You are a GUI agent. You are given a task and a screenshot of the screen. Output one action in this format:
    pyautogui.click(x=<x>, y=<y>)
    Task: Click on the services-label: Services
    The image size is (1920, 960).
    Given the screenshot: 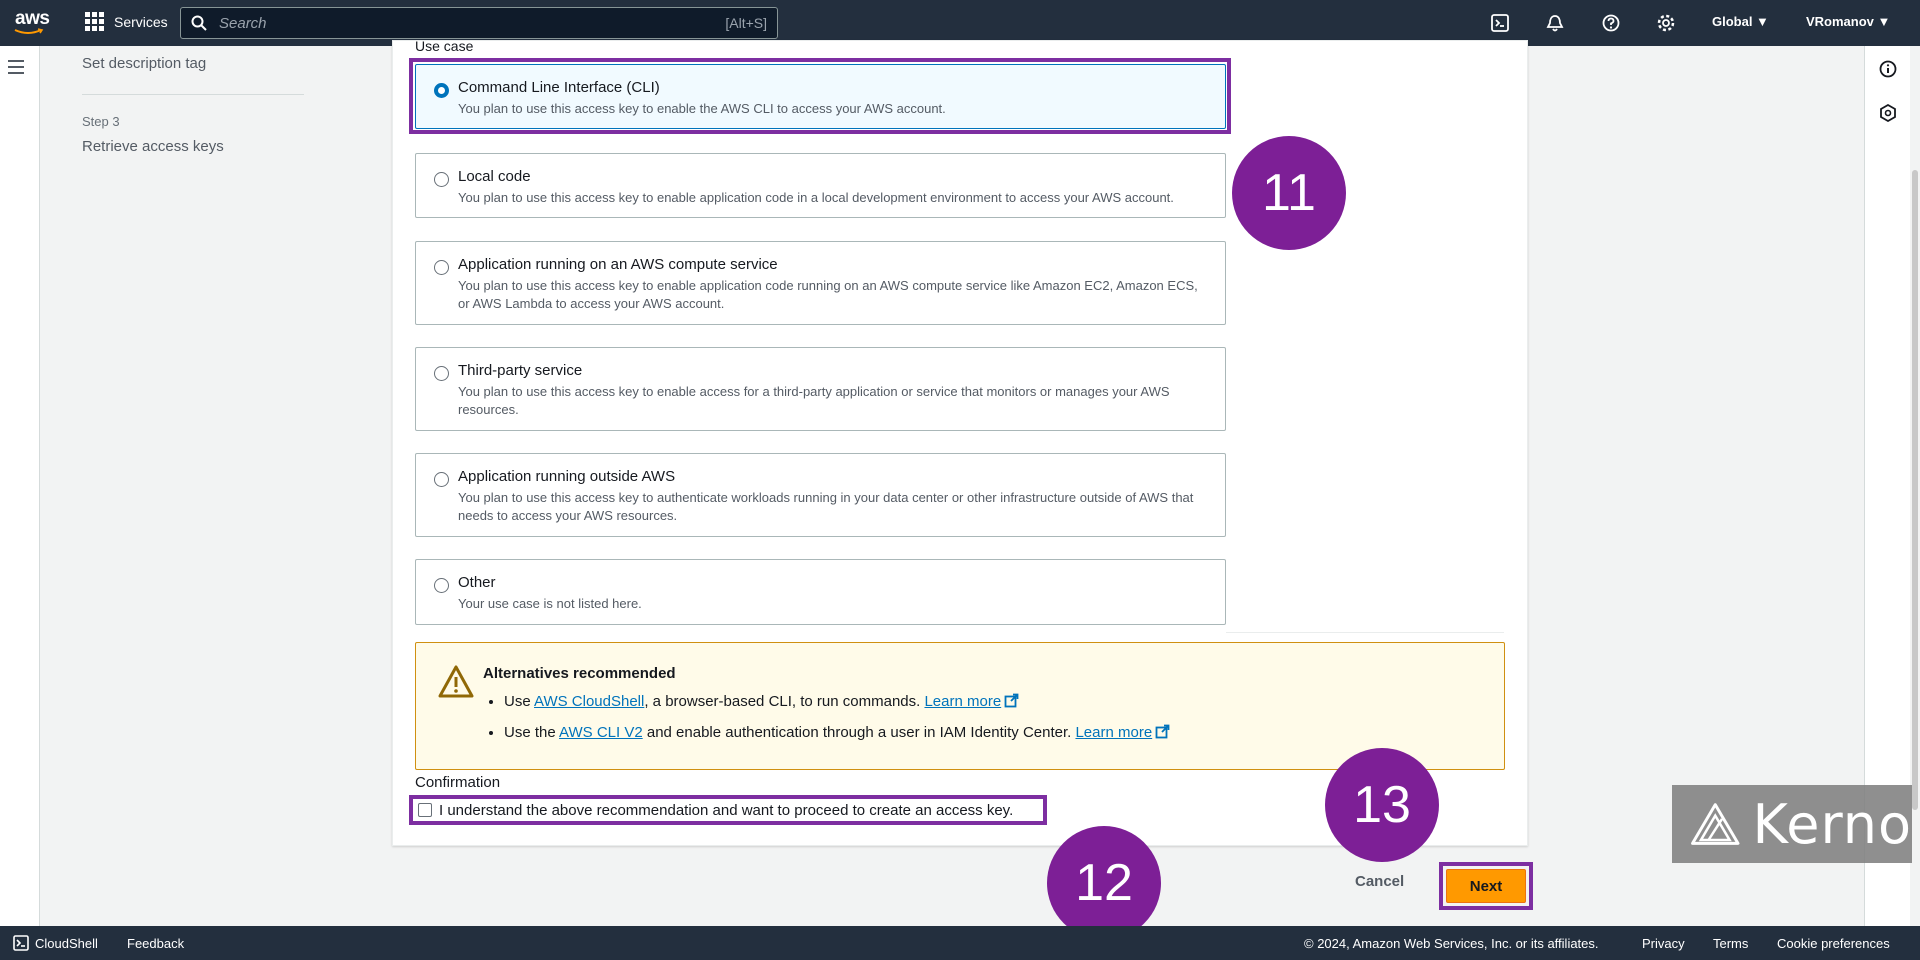 What is the action you would take?
    pyautogui.click(x=141, y=21)
    